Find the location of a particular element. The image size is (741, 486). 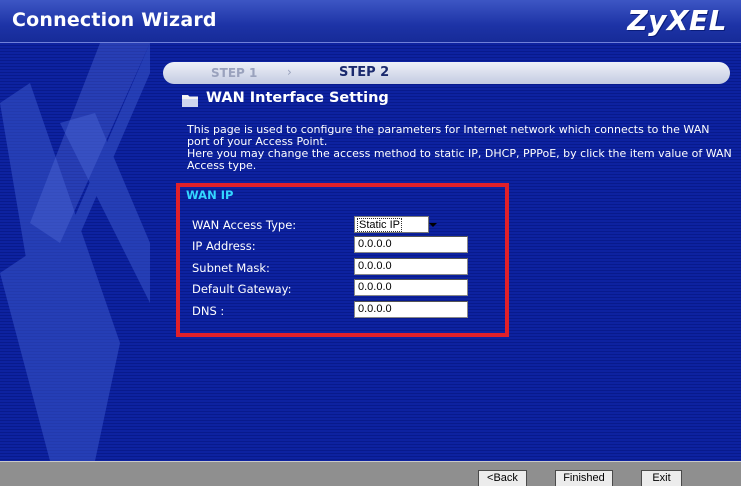

wan-access-type-select: Static IP is located at coordinates (395, 224).